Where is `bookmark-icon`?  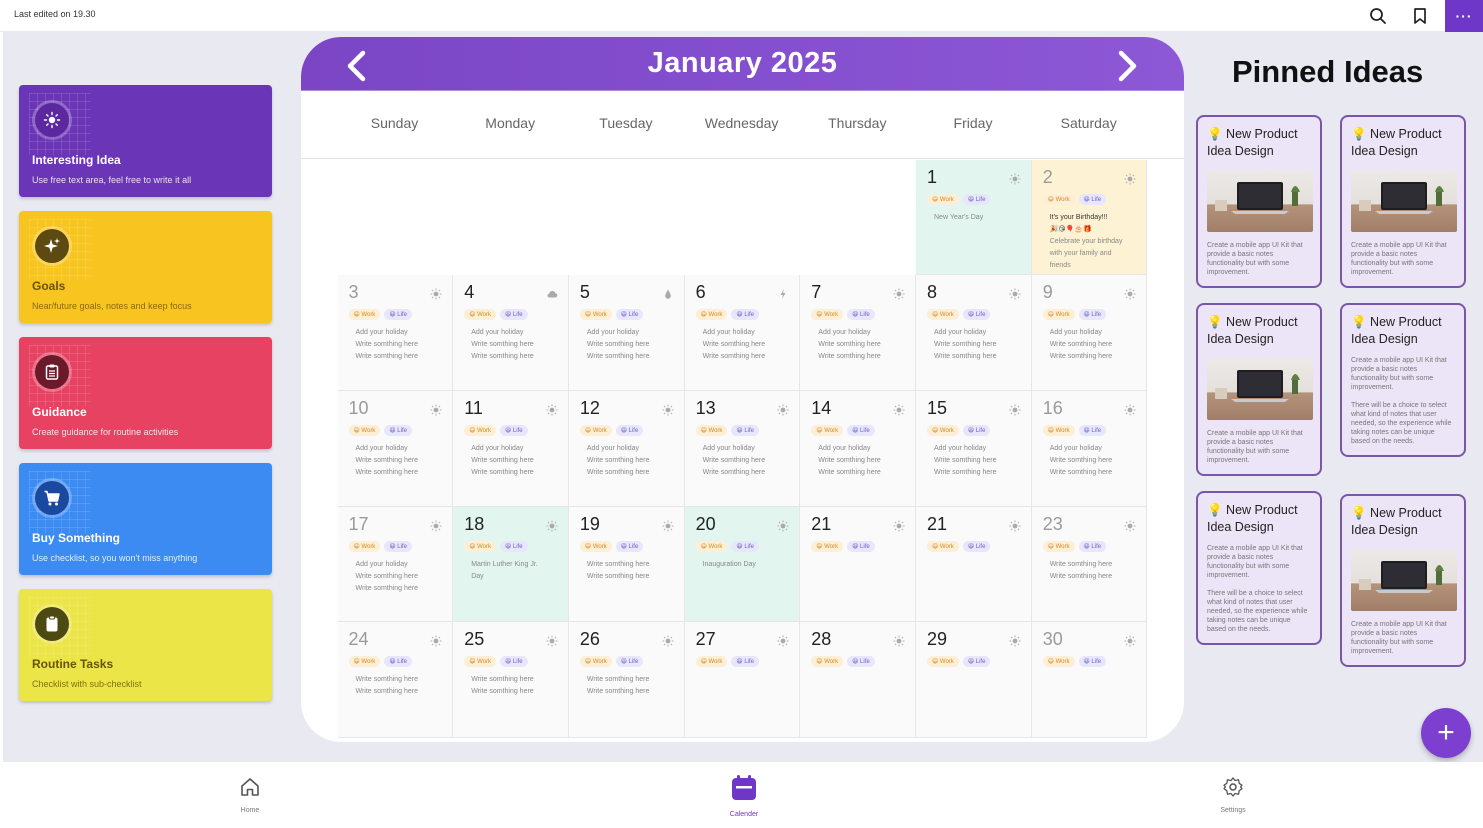
bookmark-icon is located at coordinates (1420, 16).